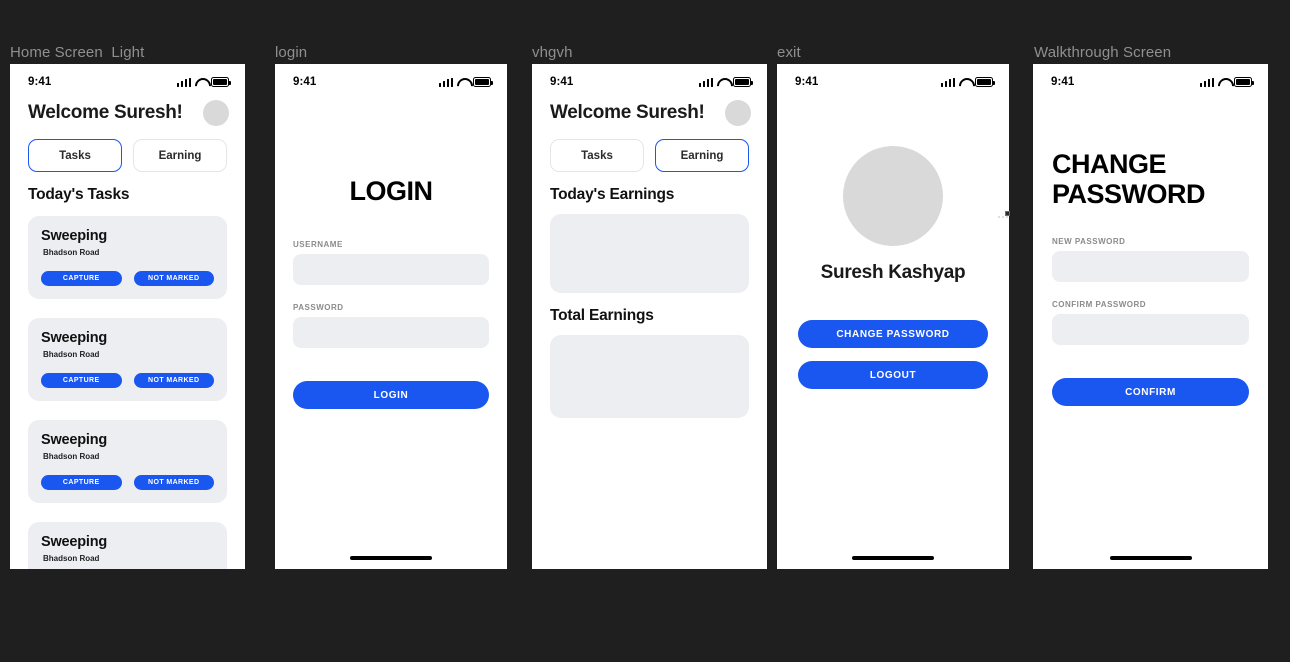 Image resolution: width=1290 pixels, height=662 pixels. What do you see at coordinates (391, 333) in the screenshot?
I see `password-input` at bounding box center [391, 333].